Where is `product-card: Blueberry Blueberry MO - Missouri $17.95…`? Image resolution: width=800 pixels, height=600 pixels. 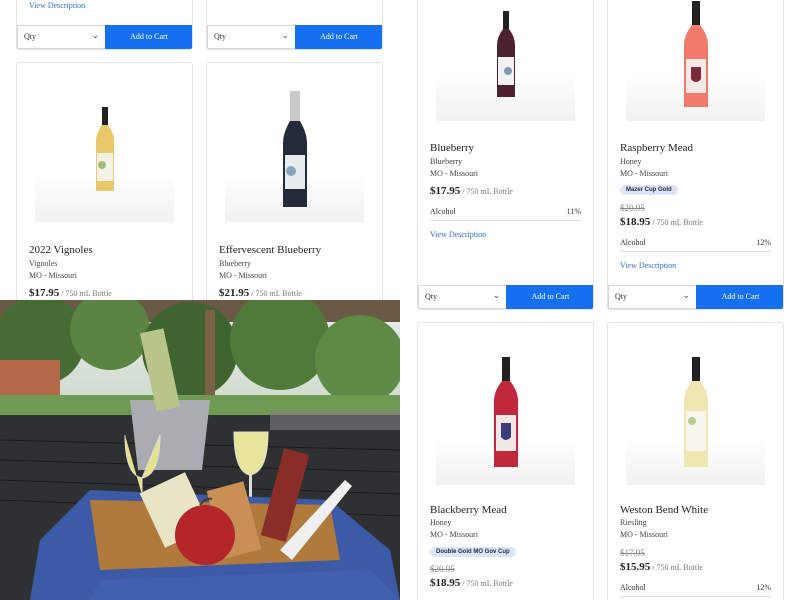
product-card: Blueberry Blueberry MO - Missouri $17.95… is located at coordinates (505, 155).